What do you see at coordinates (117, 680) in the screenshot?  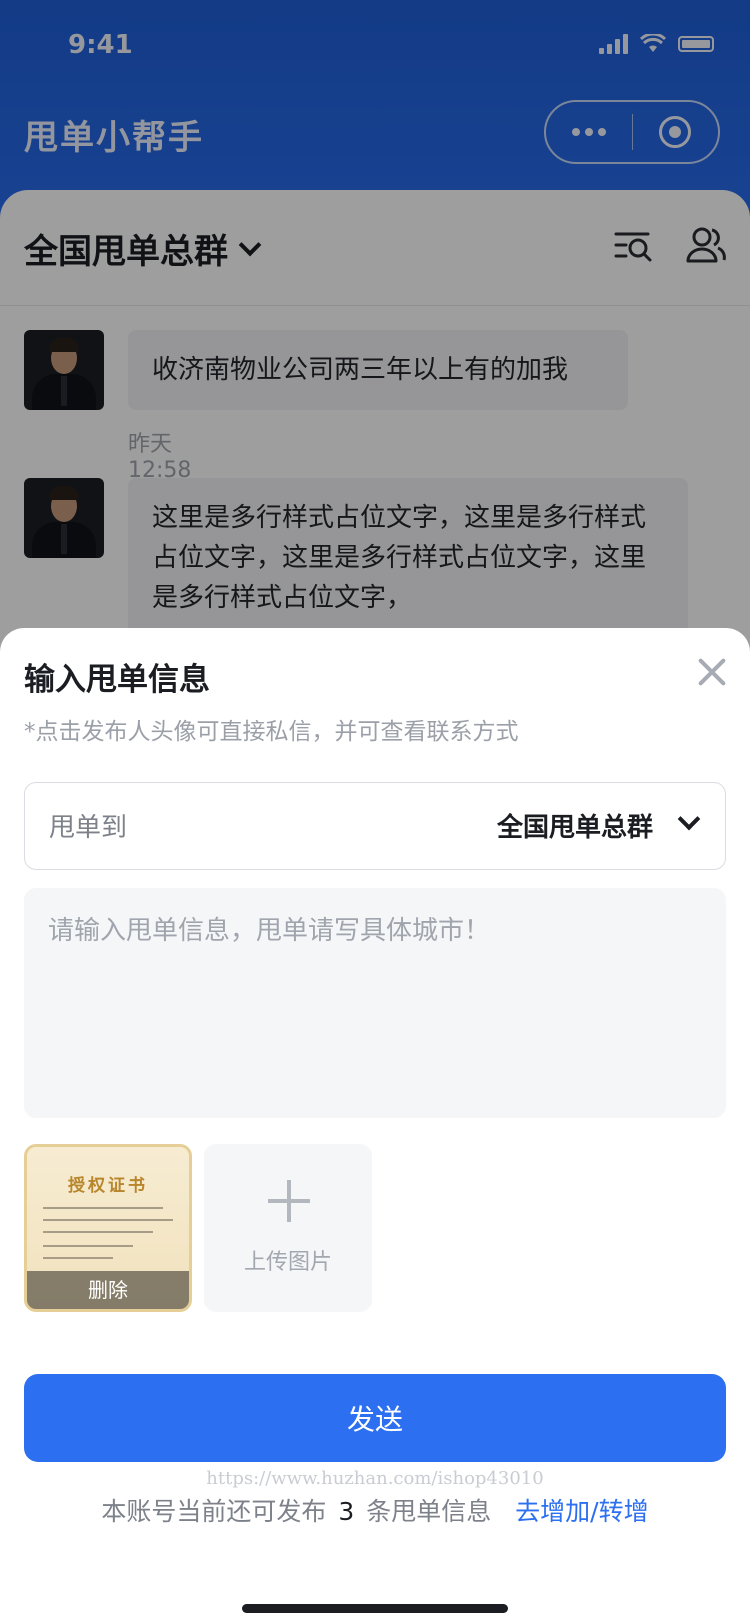 I see `sheet-title: 输入甩单信息` at bounding box center [117, 680].